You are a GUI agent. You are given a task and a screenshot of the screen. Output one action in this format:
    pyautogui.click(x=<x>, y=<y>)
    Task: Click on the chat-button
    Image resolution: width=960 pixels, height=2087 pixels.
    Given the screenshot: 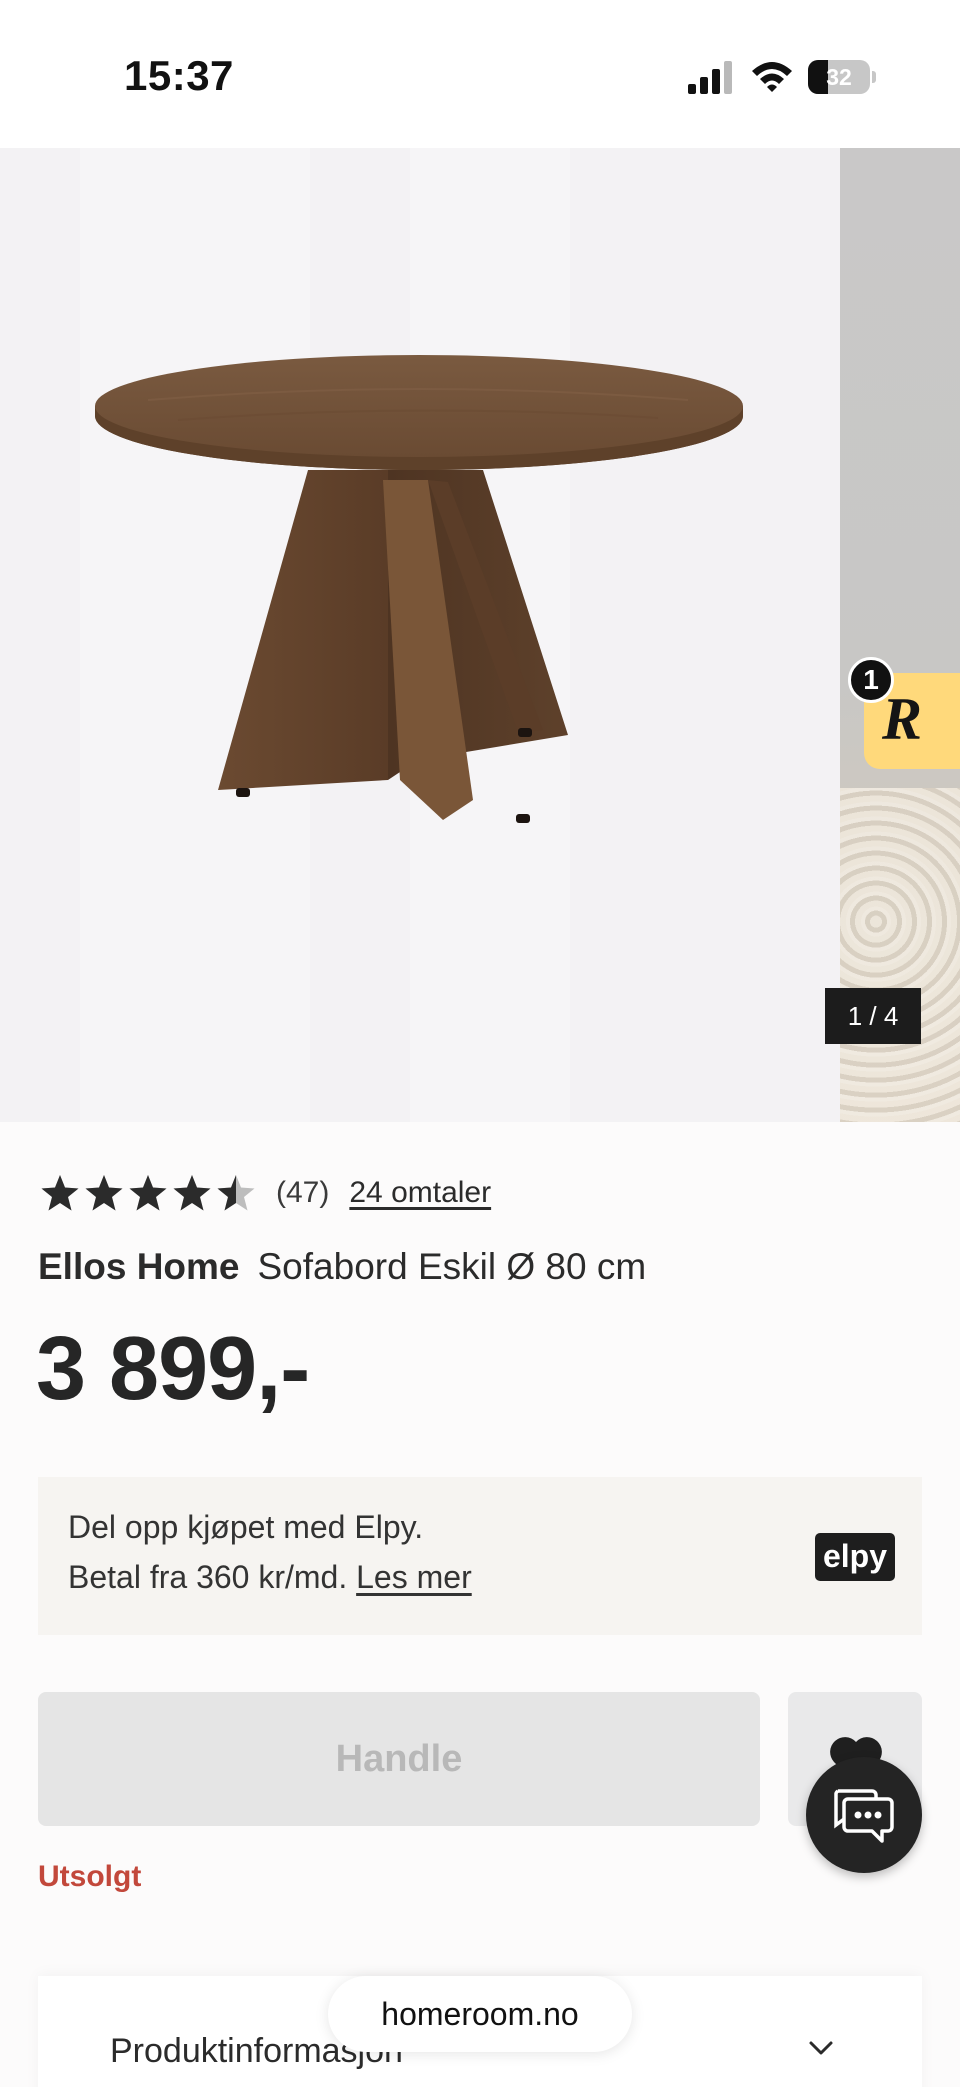 What is the action you would take?
    pyautogui.click(x=864, y=1815)
    